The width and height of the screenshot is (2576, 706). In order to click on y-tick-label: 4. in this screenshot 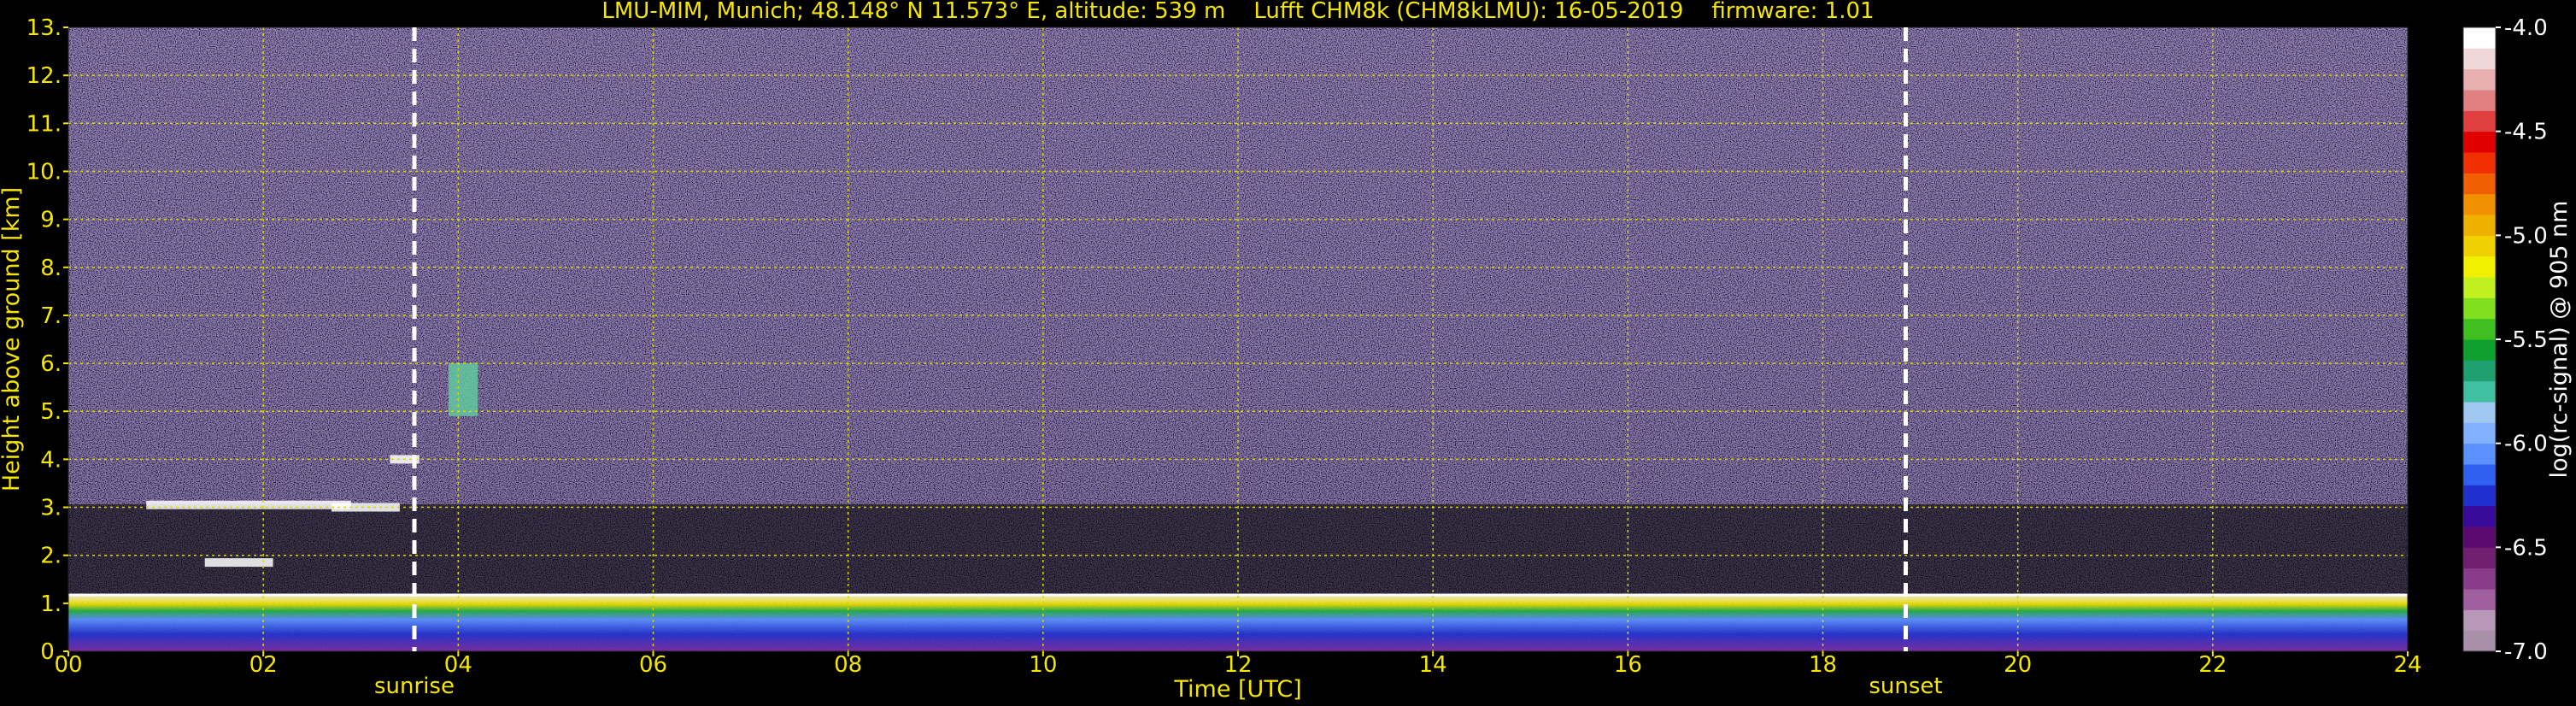, I will do `click(51, 460)`.